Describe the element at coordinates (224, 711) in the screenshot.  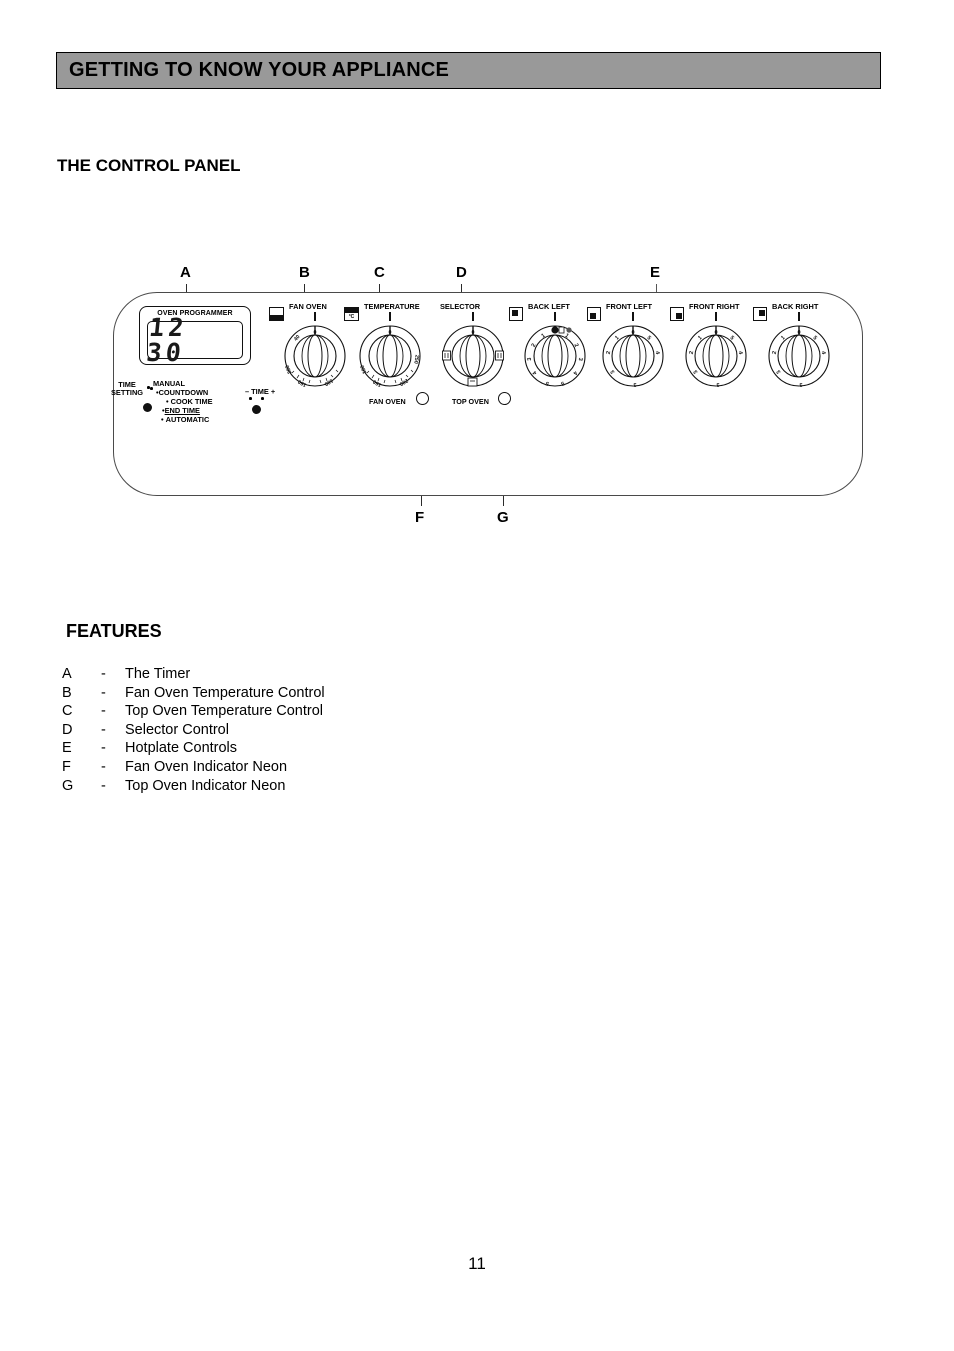
I see `feature-label: Top Oven Temperature Control` at that location.